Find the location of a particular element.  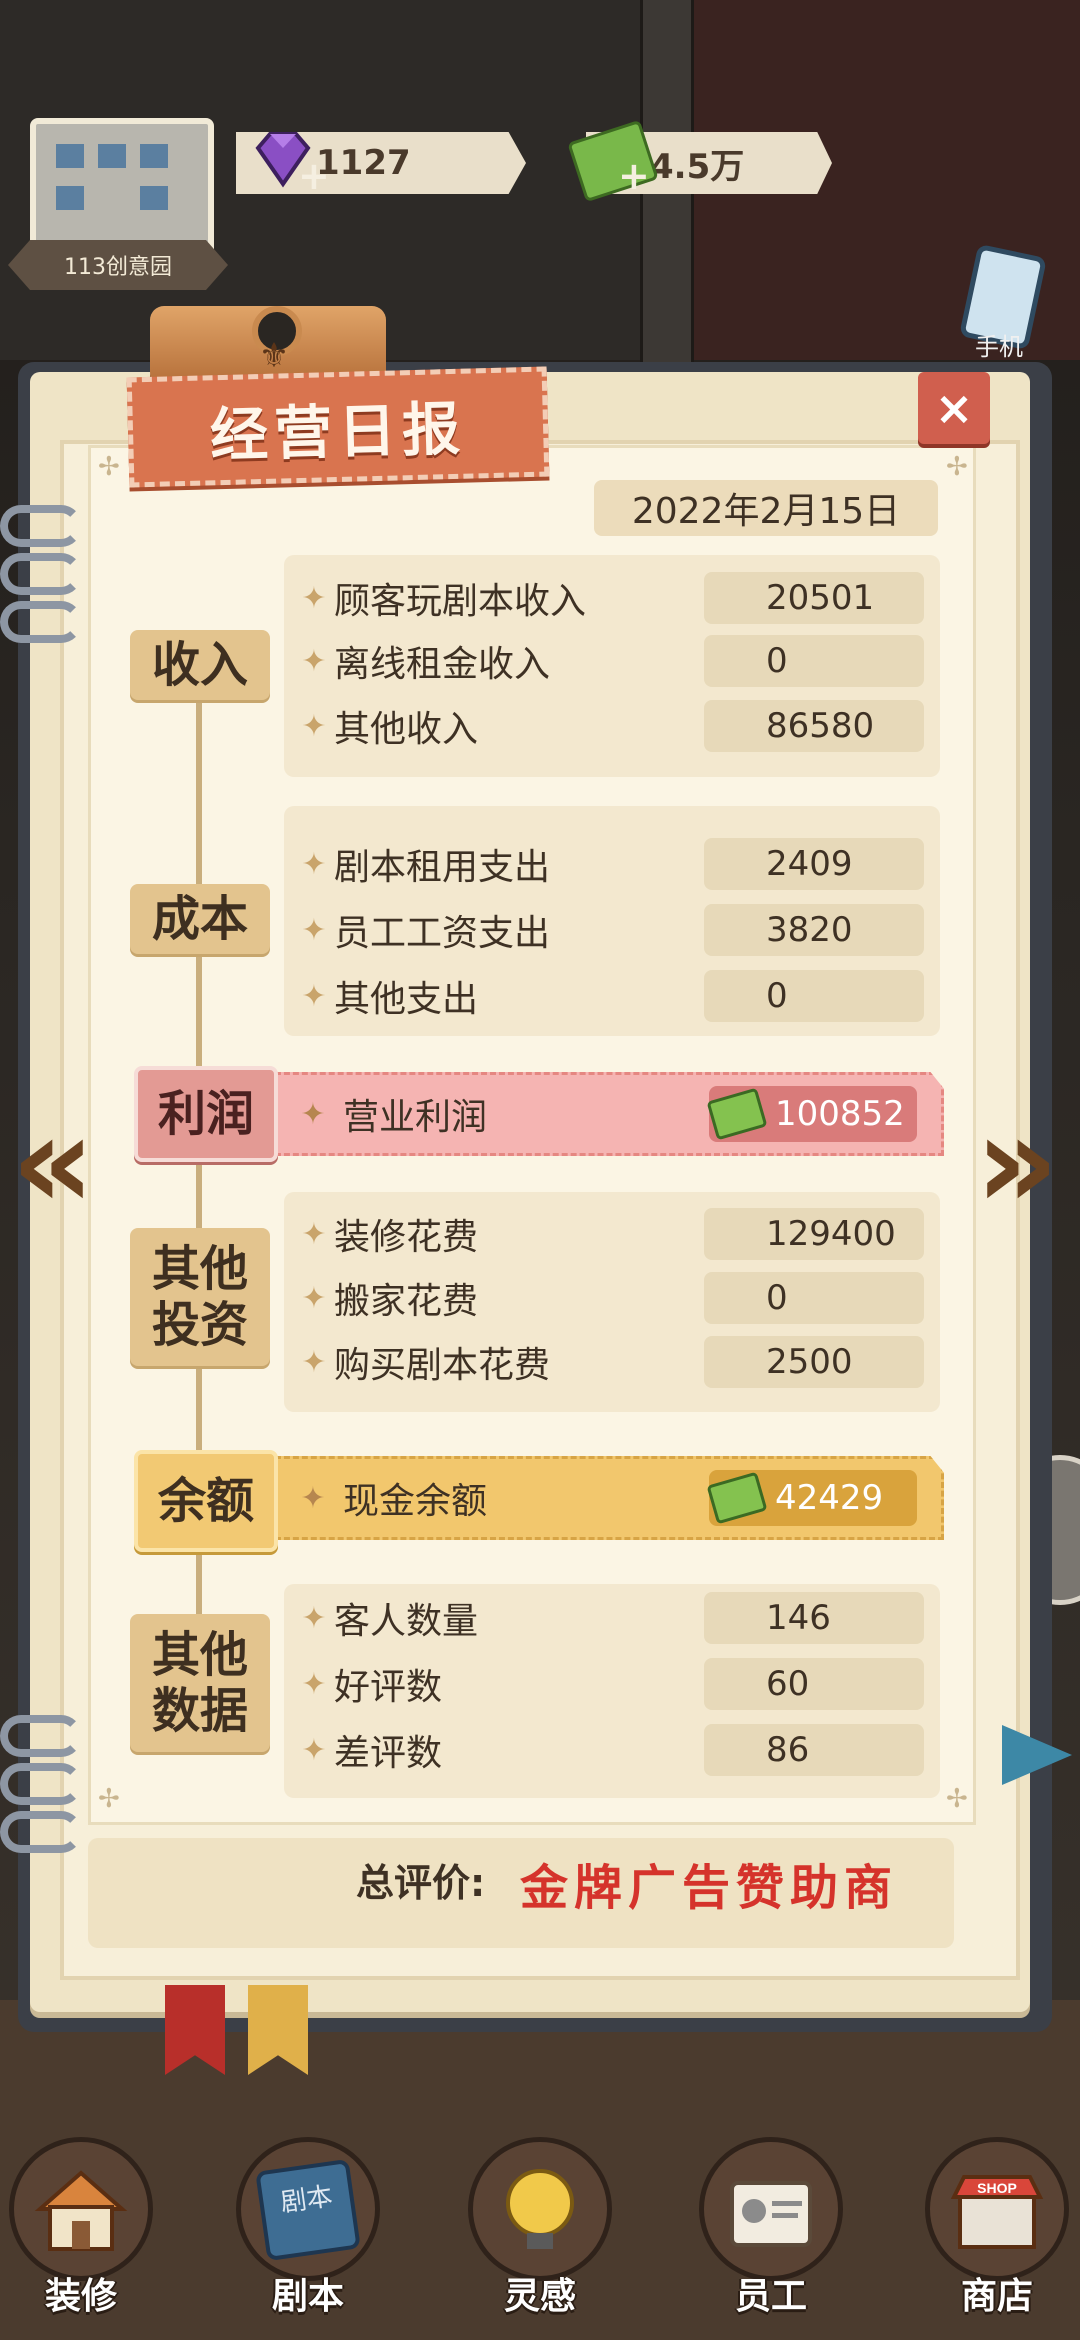

balance-value: 42429 is located at coordinates (829, 1498).